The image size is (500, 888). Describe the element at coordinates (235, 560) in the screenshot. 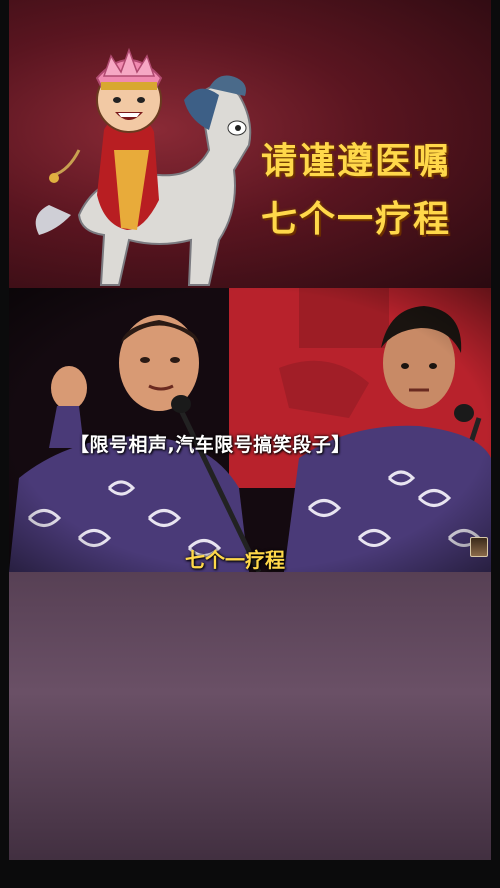

I see `video-subtitle: 七个一疗程` at that location.